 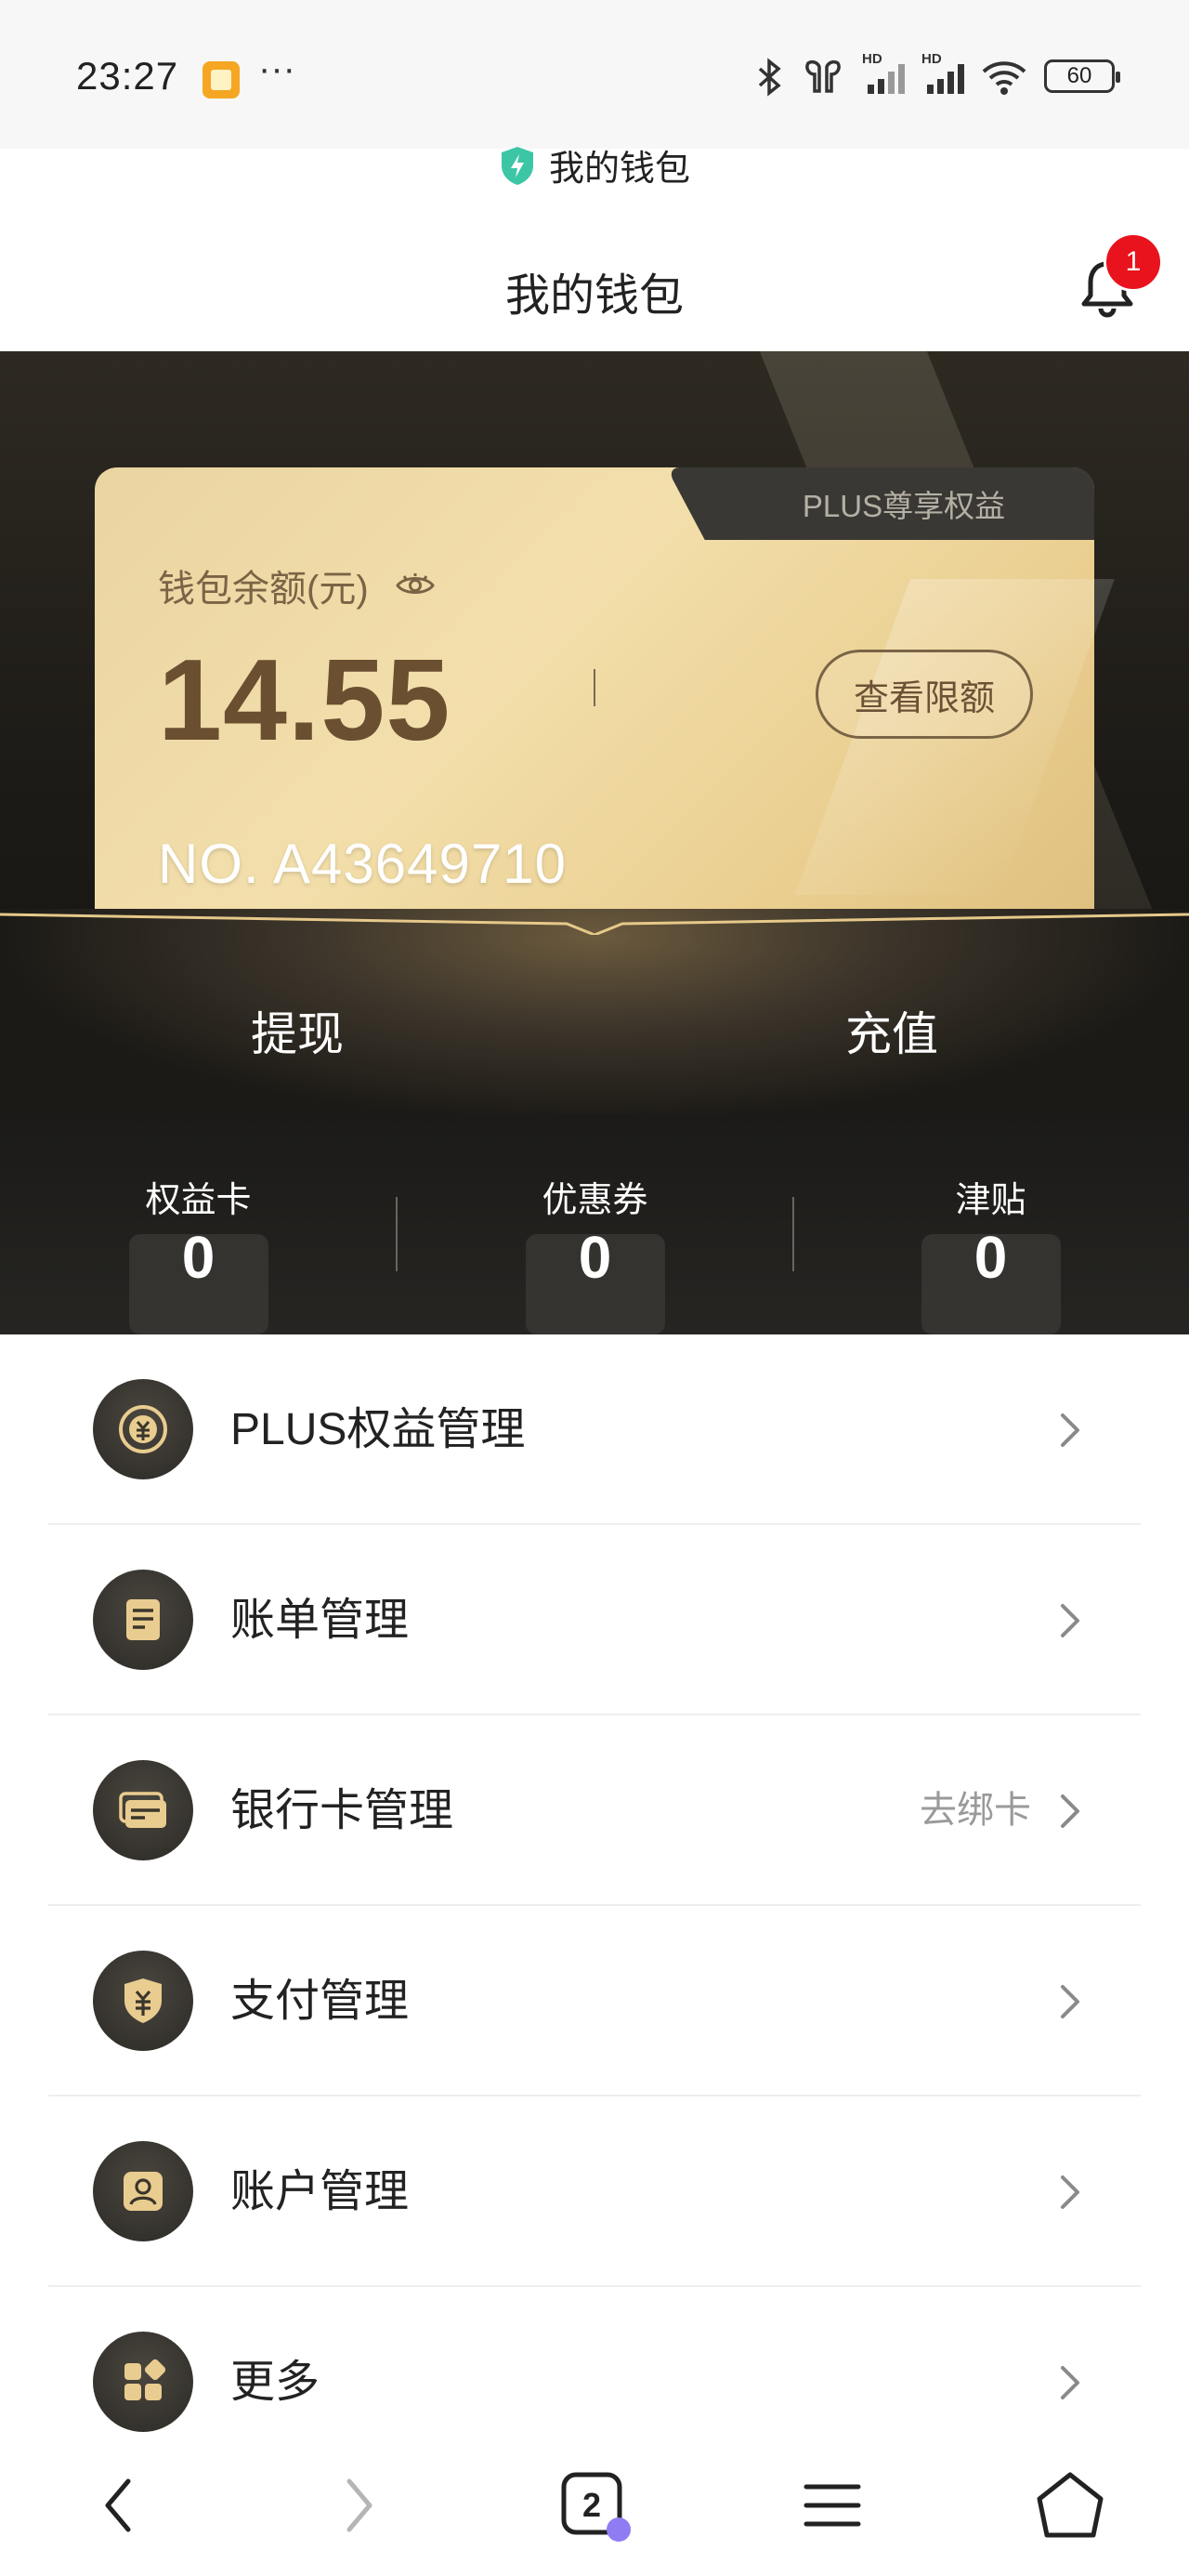 What do you see at coordinates (594, 2001) in the screenshot?
I see `menu-item-payment: 支付管理` at bounding box center [594, 2001].